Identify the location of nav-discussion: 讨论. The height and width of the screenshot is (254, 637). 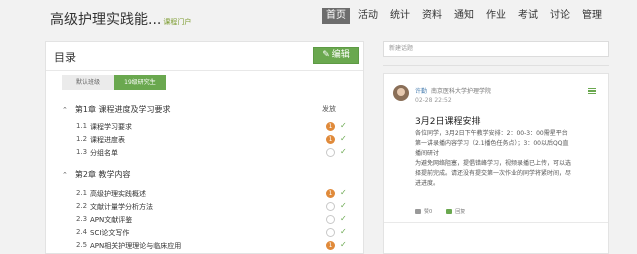
(560, 16).